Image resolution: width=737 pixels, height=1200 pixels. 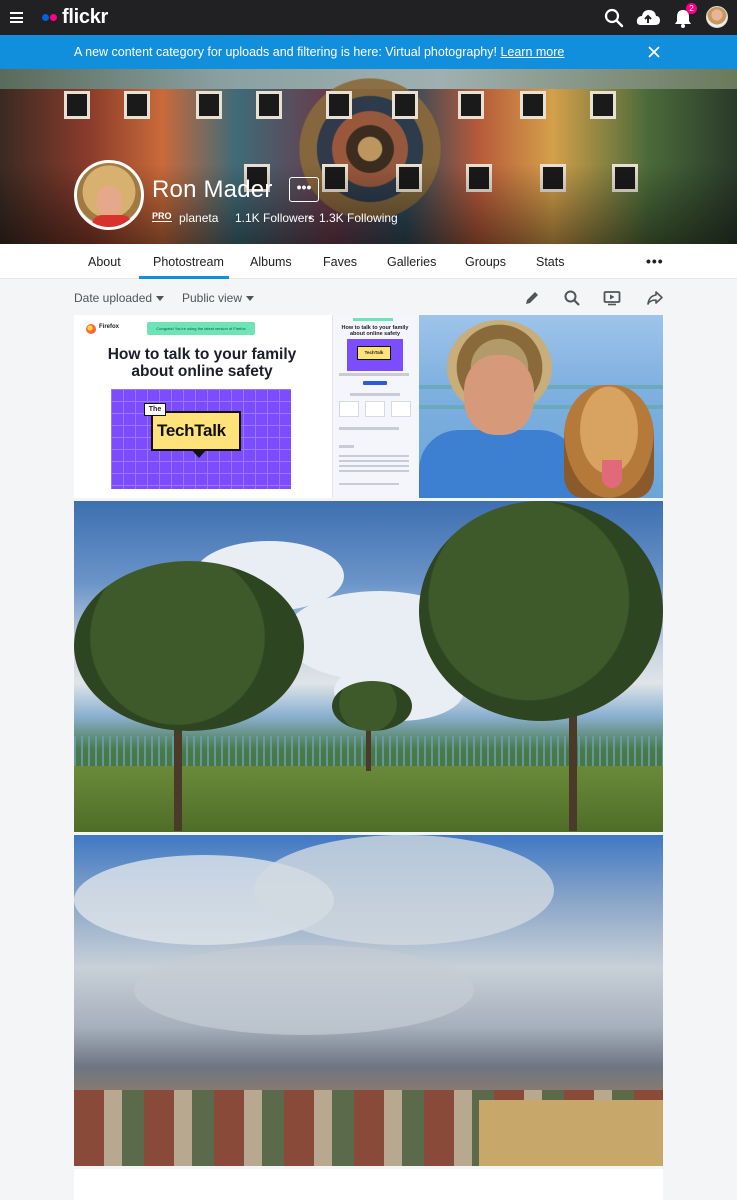 I want to click on preview-button, so click(x=375, y=383).